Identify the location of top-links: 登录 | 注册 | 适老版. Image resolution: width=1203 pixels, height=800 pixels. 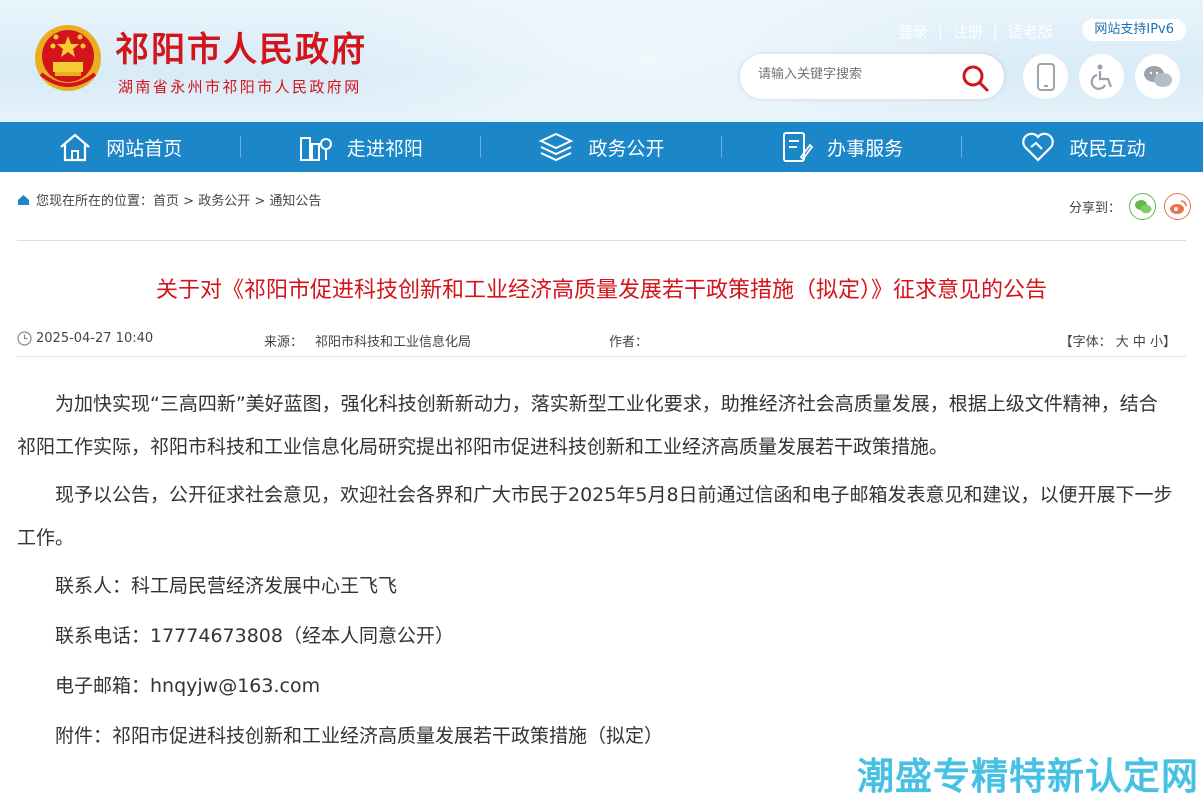
(975, 31).